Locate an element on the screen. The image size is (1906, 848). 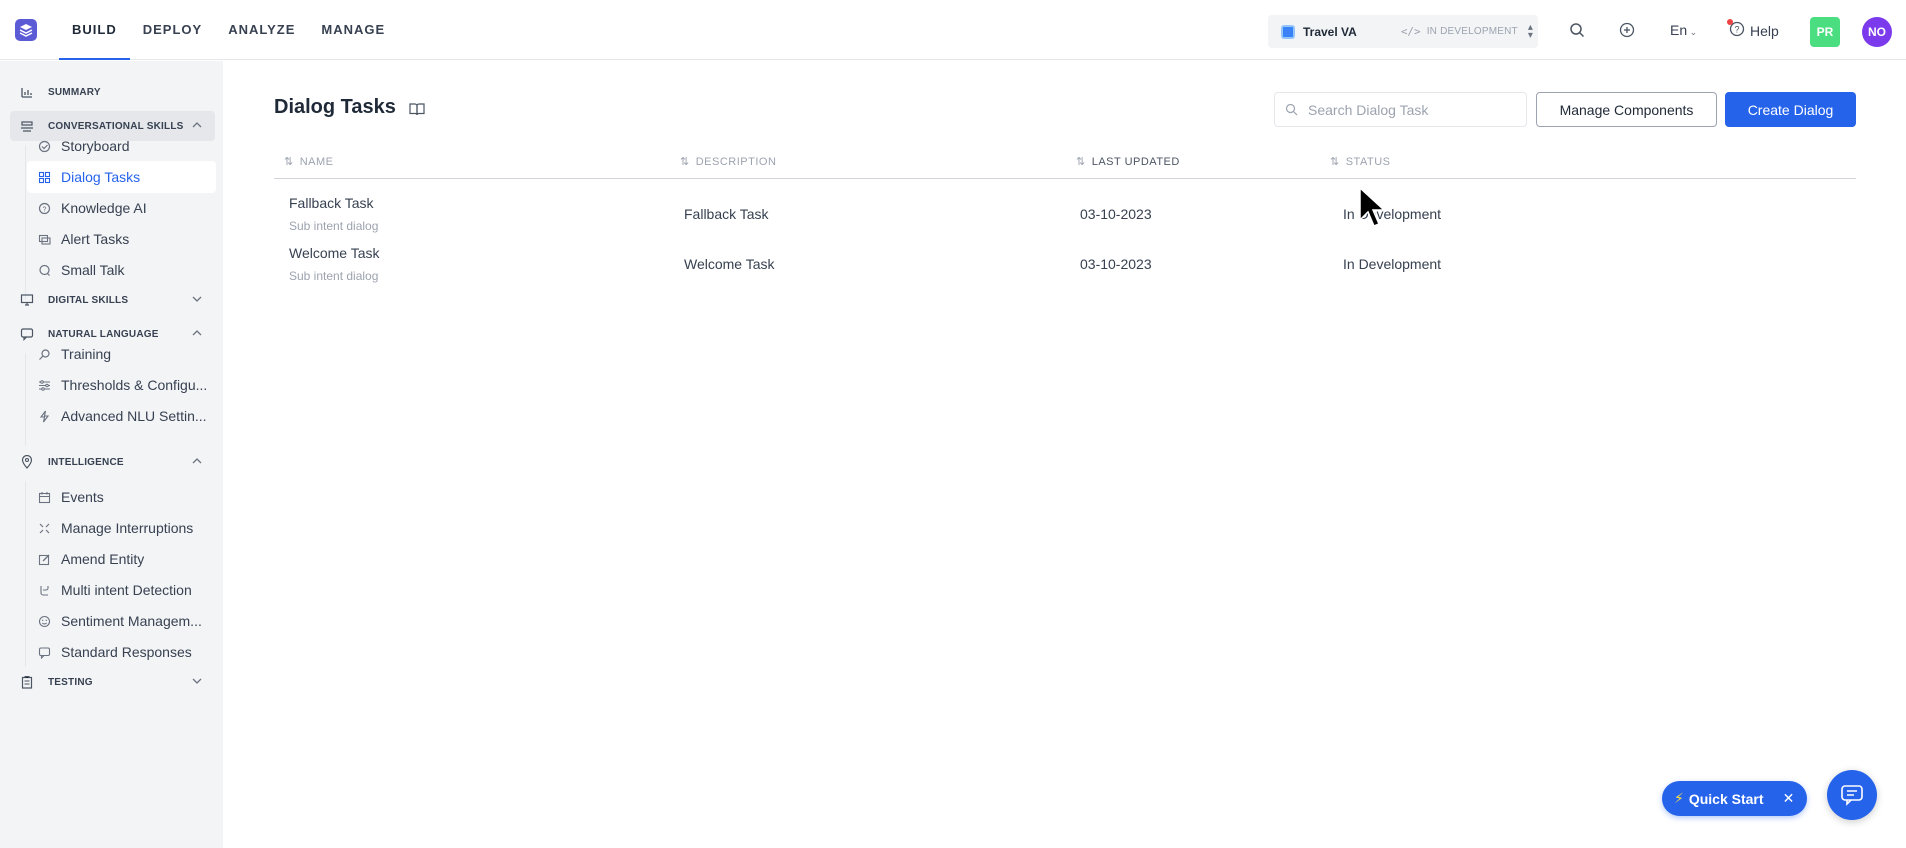
main-nav: BUILD DEPLOY ANALYZE MANAGE is located at coordinates (228, 30).